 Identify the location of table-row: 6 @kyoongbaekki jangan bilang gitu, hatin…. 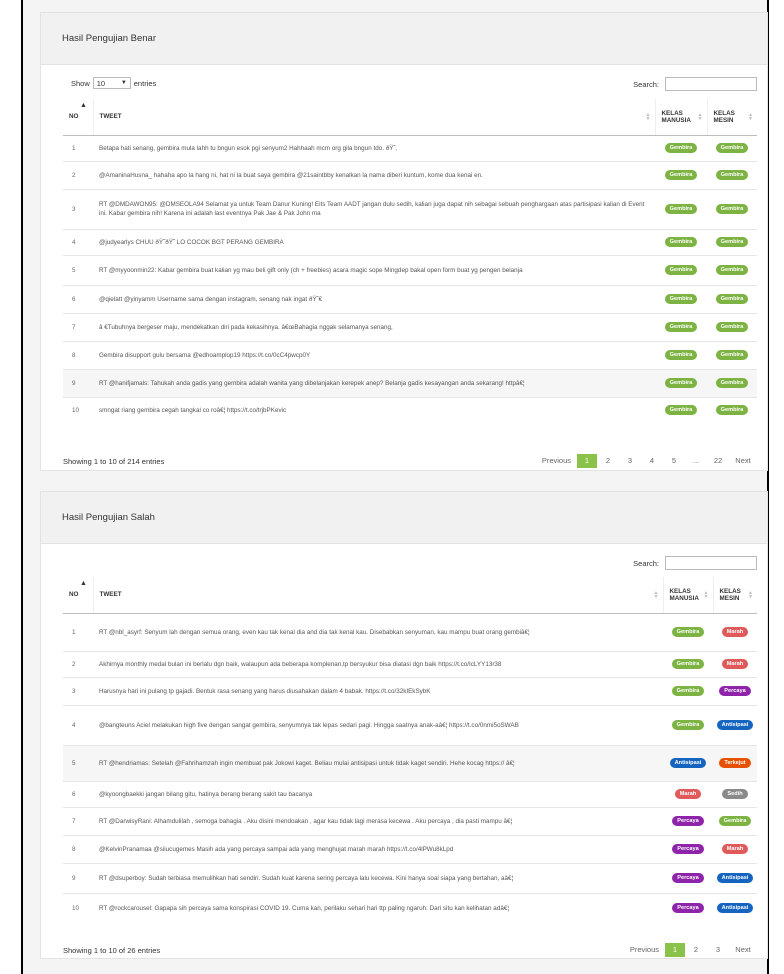
(410, 793).